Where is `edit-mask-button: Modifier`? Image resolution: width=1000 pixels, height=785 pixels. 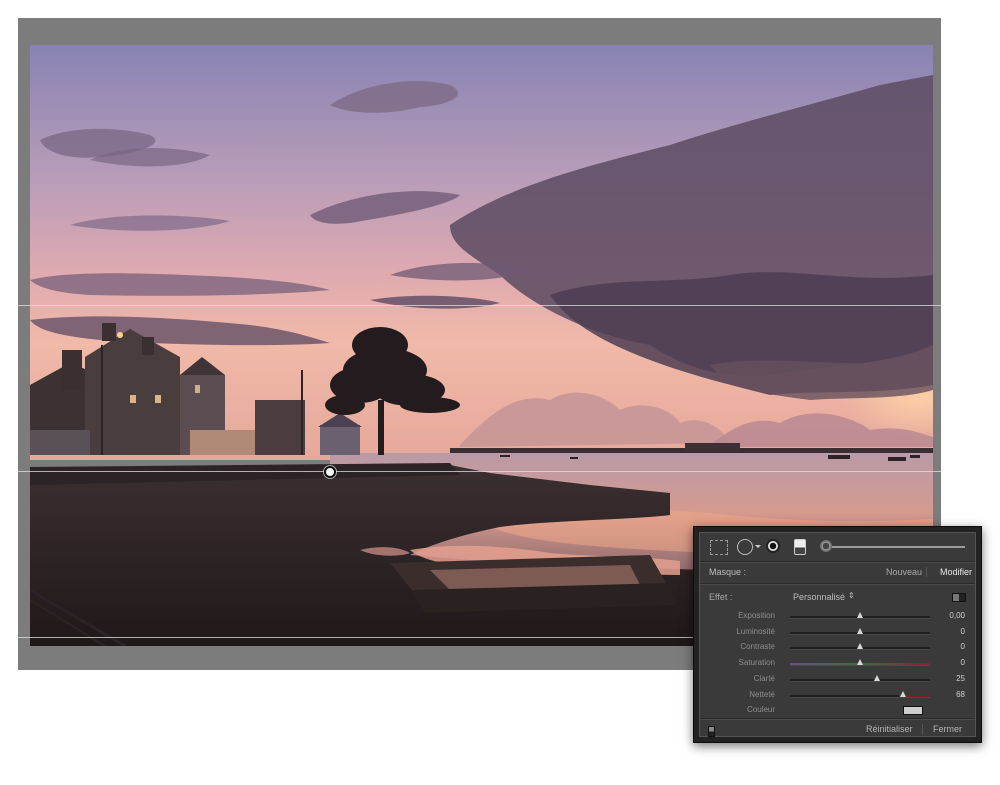 edit-mask-button: Modifier is located at coordinates (956, 572).